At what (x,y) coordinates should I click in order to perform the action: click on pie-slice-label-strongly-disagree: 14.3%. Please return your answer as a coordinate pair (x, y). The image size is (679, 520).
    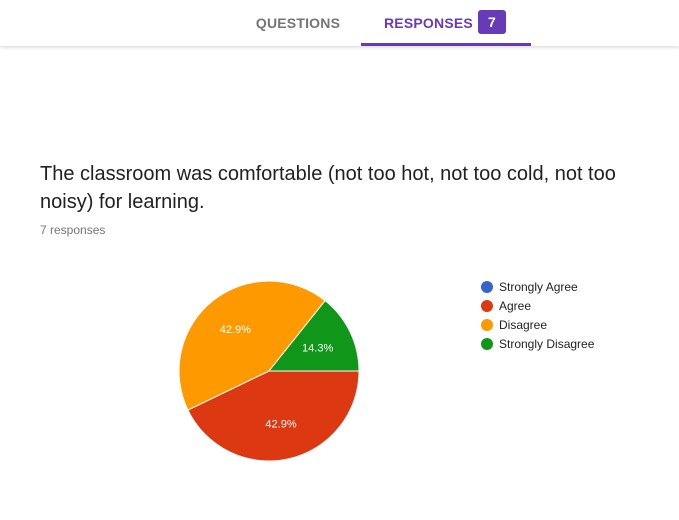
    Looking at the image, I should click on (317, 349).